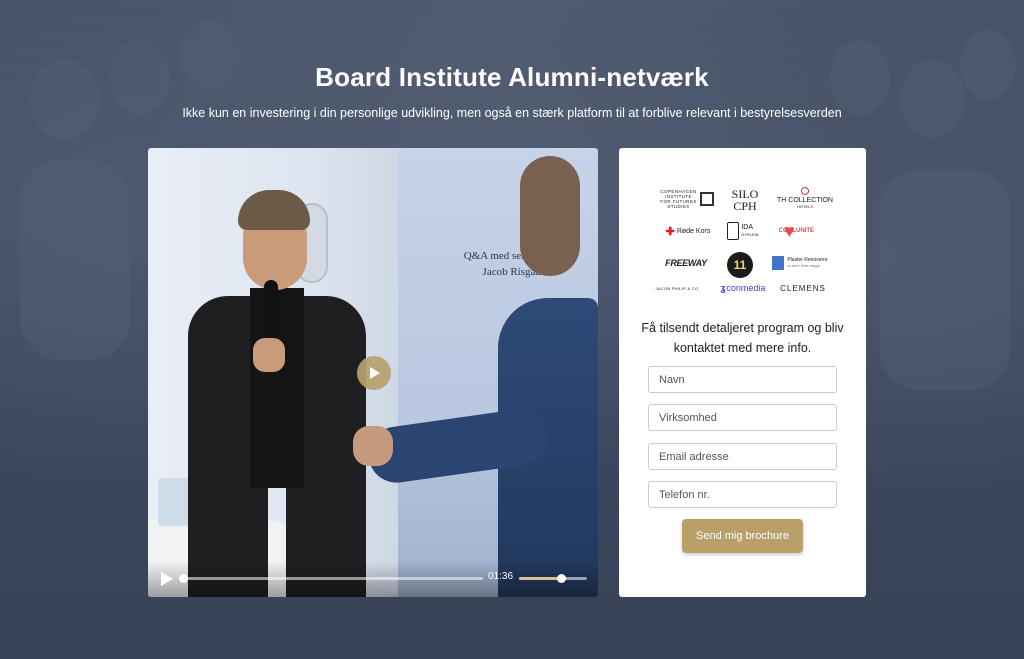 The image size is (1024, 659). I want to click on logo-clemens: CLEMENS, so click(803, 288).